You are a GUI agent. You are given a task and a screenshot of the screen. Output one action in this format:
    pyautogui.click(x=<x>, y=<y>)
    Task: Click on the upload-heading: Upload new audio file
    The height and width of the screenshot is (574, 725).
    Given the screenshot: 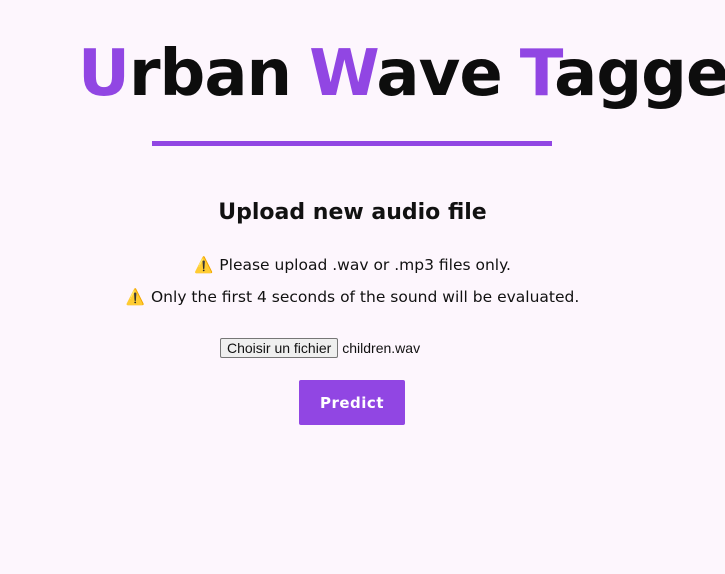 What is the action you would take?
    pyautogui.click(x=352, y=212)
    